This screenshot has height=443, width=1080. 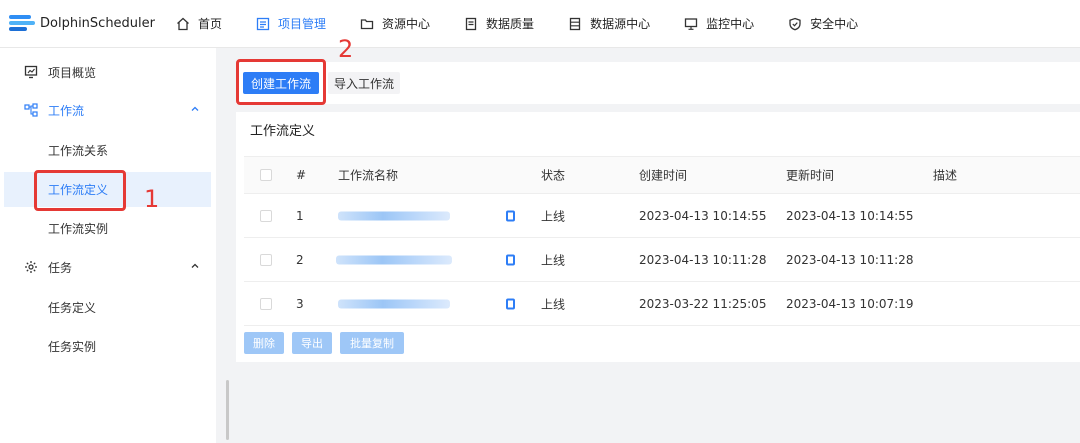 I want to click on row-updated-time: 2023-04-13 10:07:19, so click(x=850, y=303).